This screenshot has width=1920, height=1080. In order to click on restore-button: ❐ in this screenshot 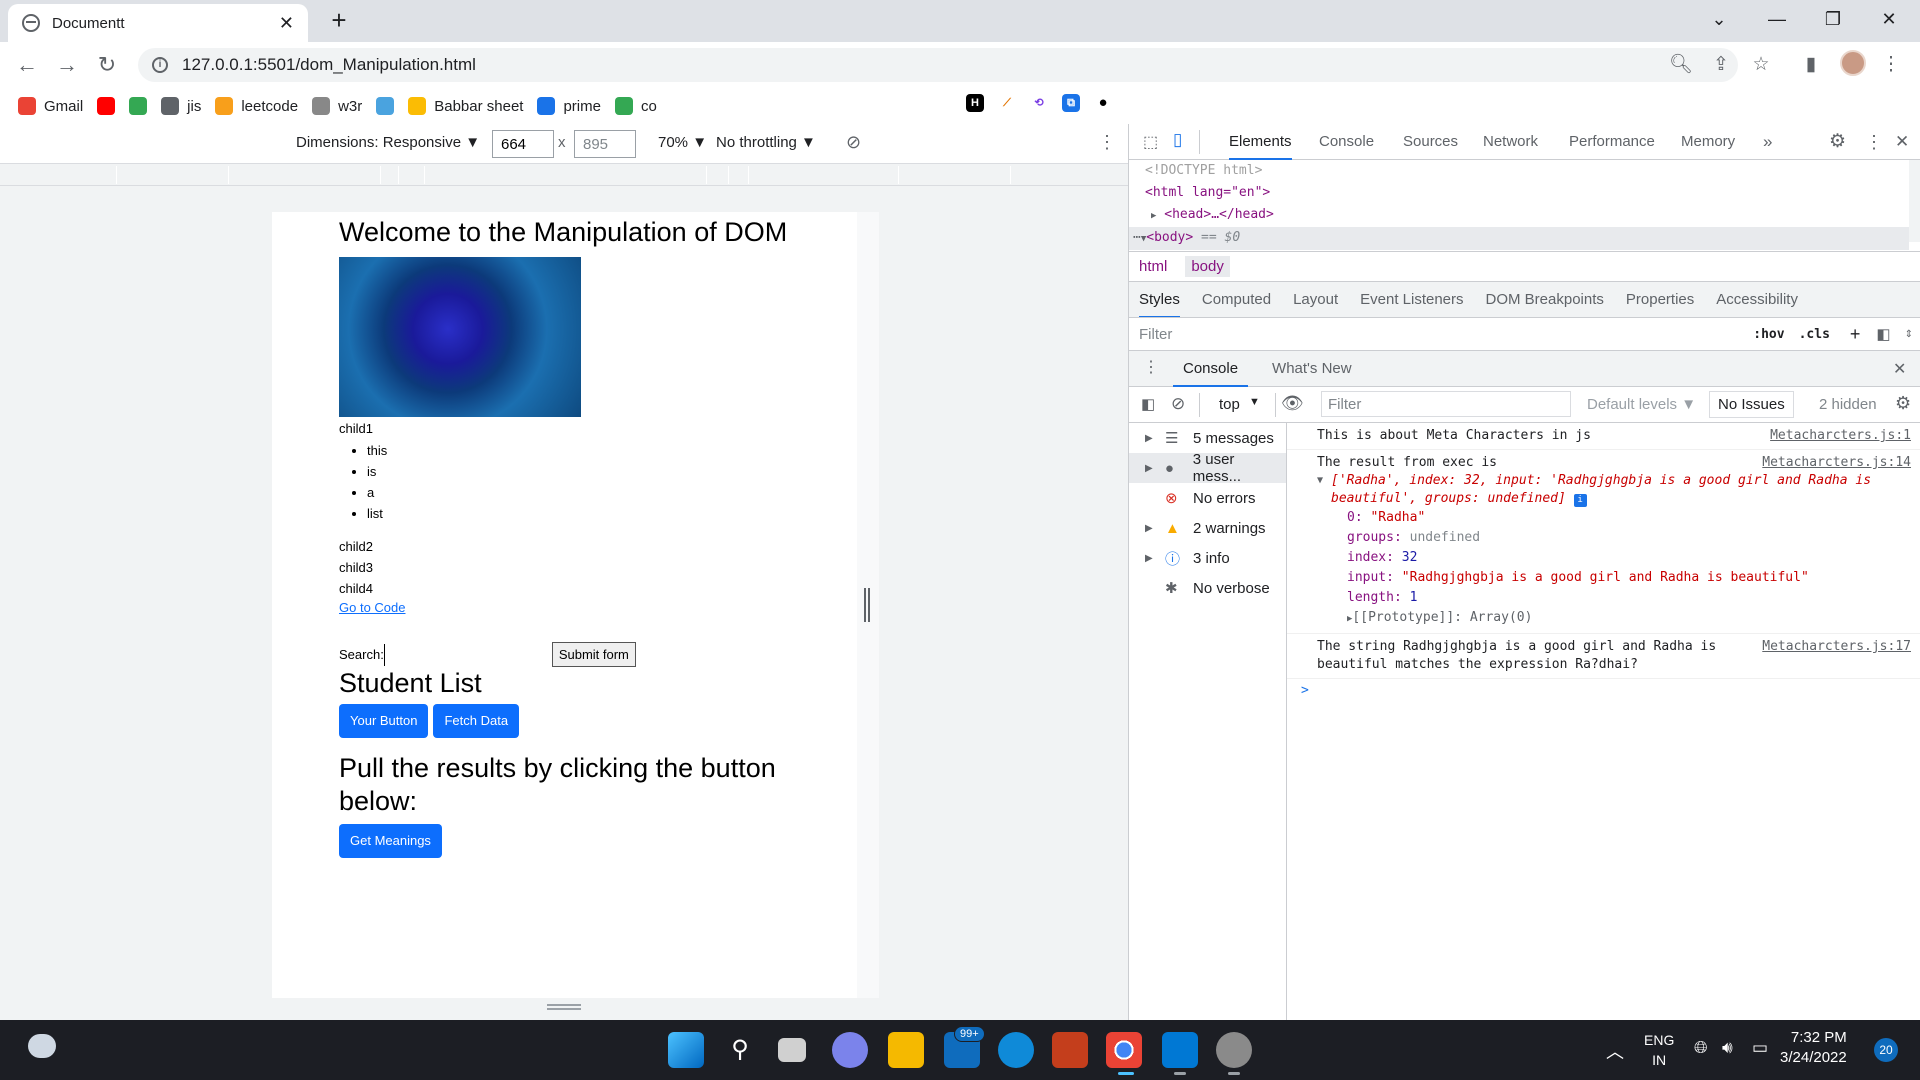, I will do `click(1833, 20)`.